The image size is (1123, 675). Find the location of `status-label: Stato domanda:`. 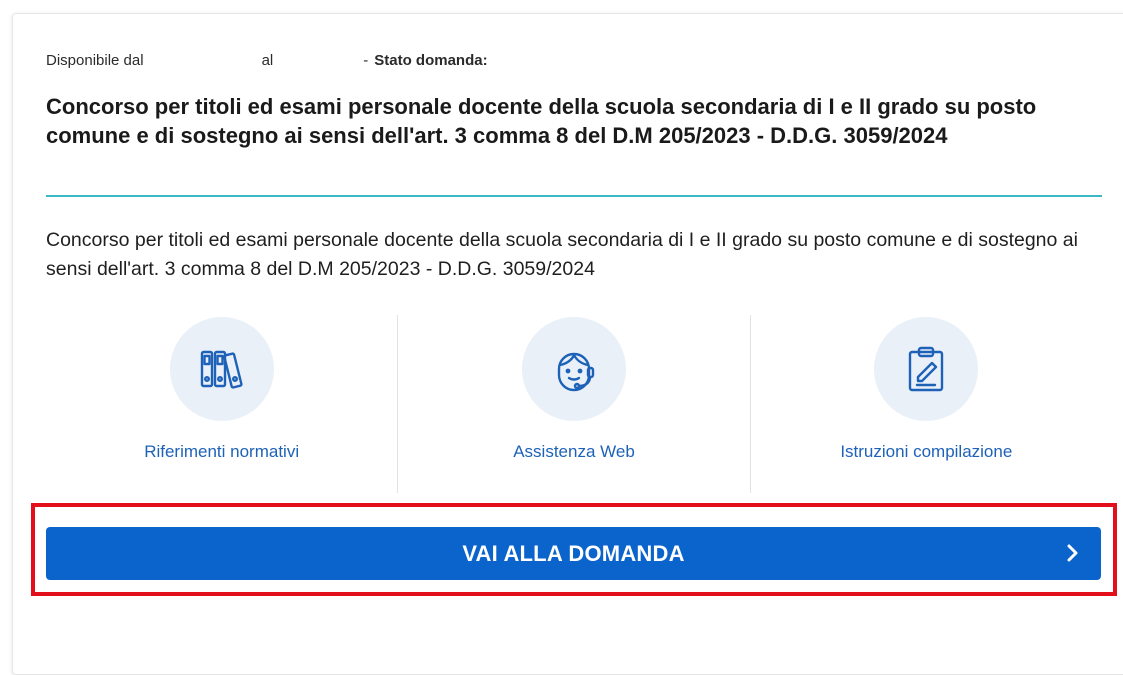

status-label: Stato domanda: is located at coordinates (431, 60).